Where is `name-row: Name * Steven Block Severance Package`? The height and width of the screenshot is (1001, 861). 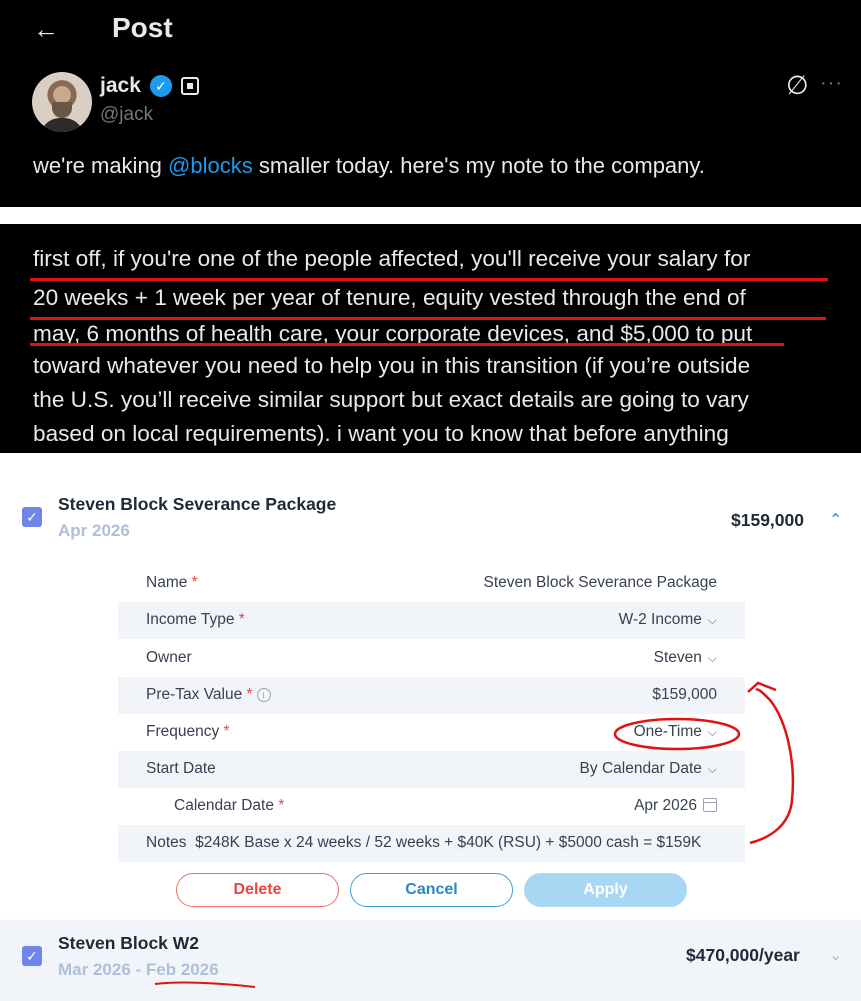
name-row: Name * Steven Block Severance Package is located at coordinates (431, 583).